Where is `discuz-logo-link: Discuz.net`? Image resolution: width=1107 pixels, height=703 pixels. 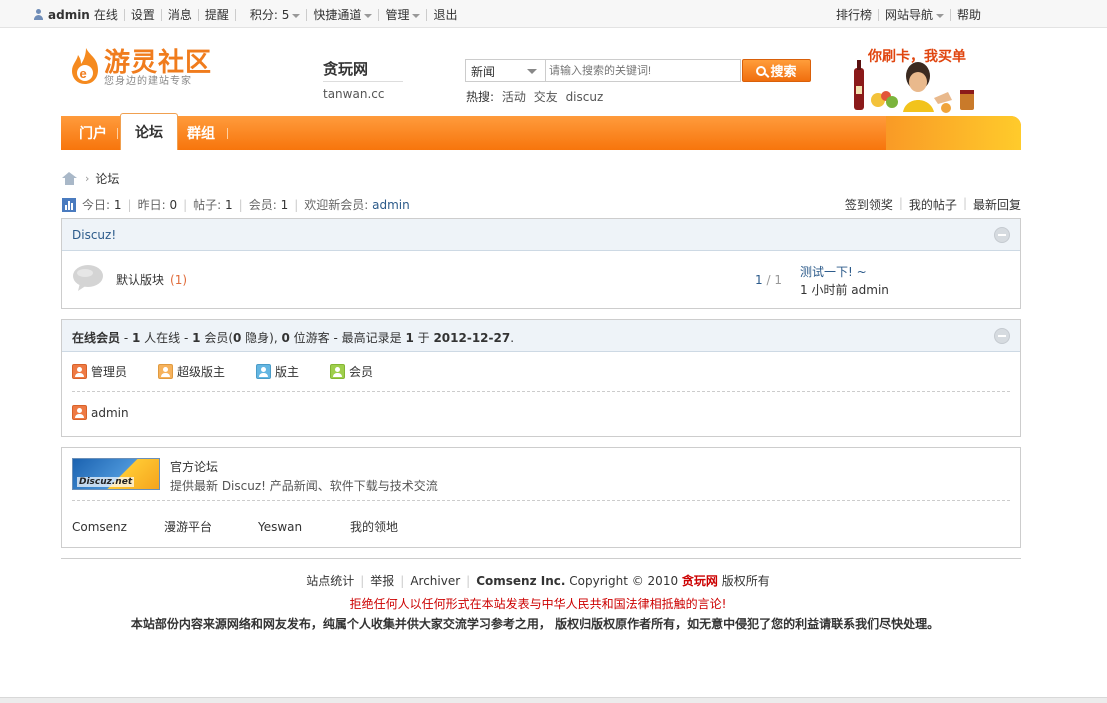 discuz-logo-link: Discuz.net is located at coordinates (116, 474).